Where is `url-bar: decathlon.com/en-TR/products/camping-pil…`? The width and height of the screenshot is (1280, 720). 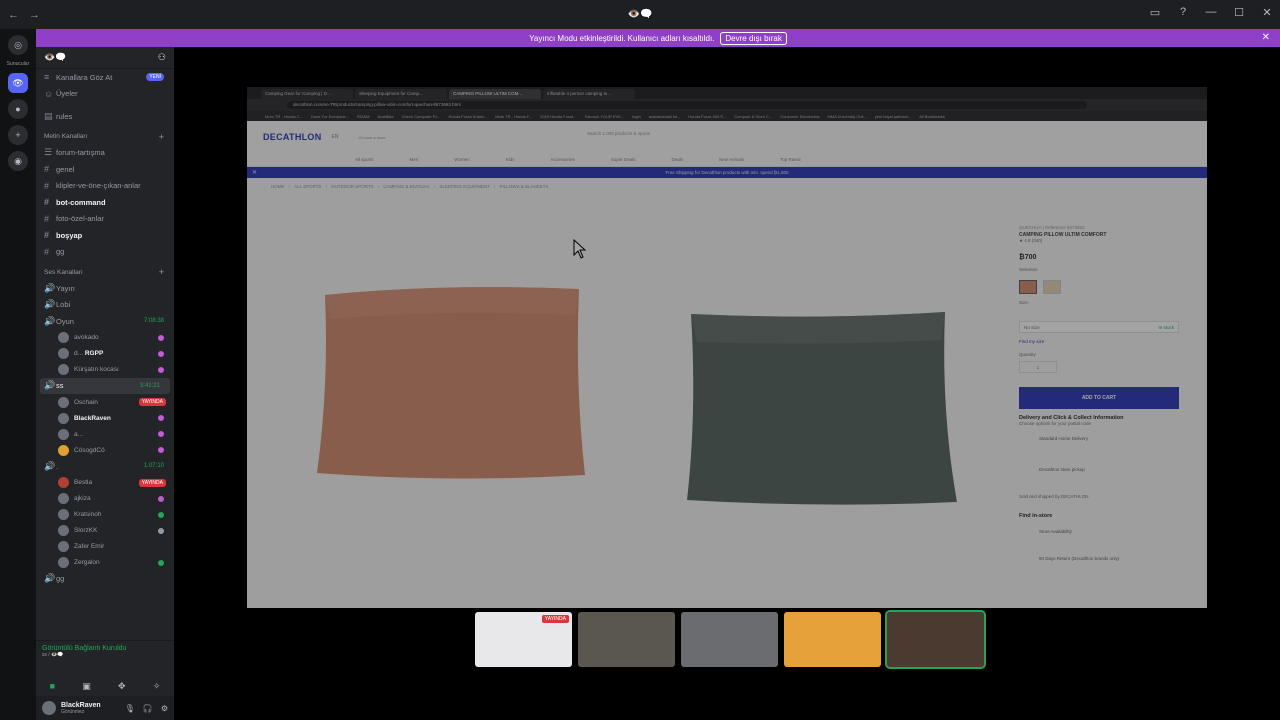 url-bar: decathlon.com/en-TR/products/camping-pil… is located at coordinates (687, 105).